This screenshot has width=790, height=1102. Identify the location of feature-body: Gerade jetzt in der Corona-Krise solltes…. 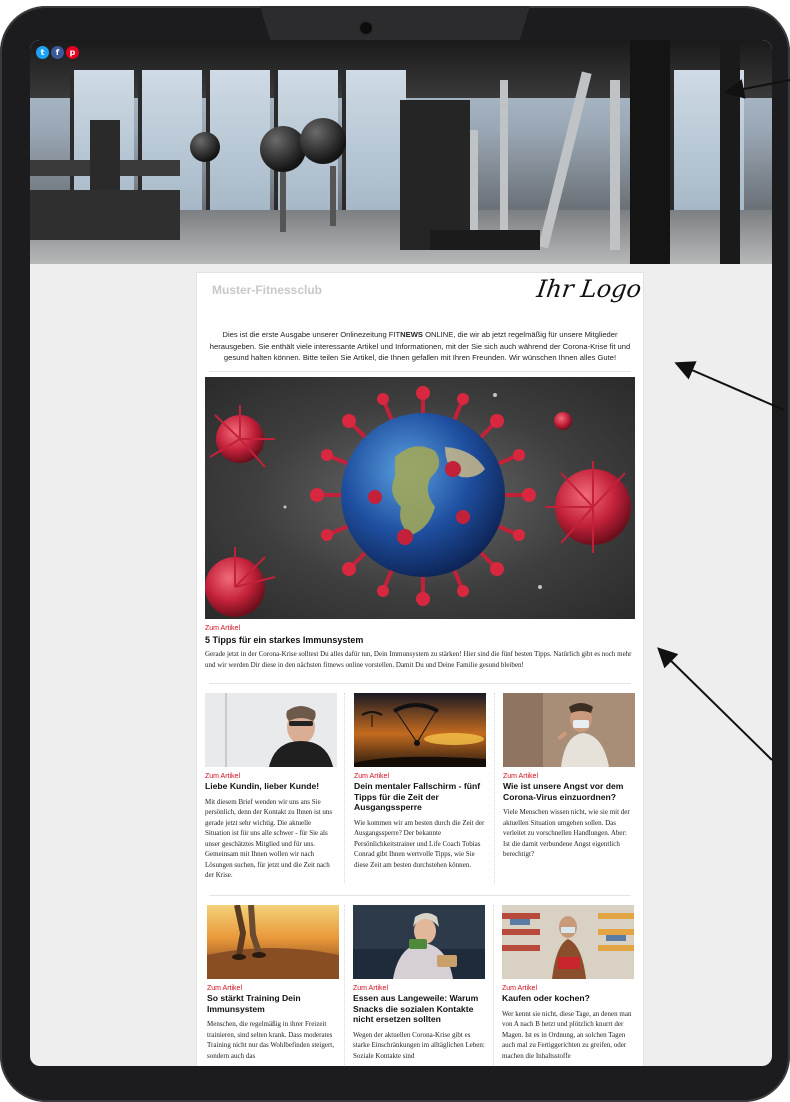
(418, 659).